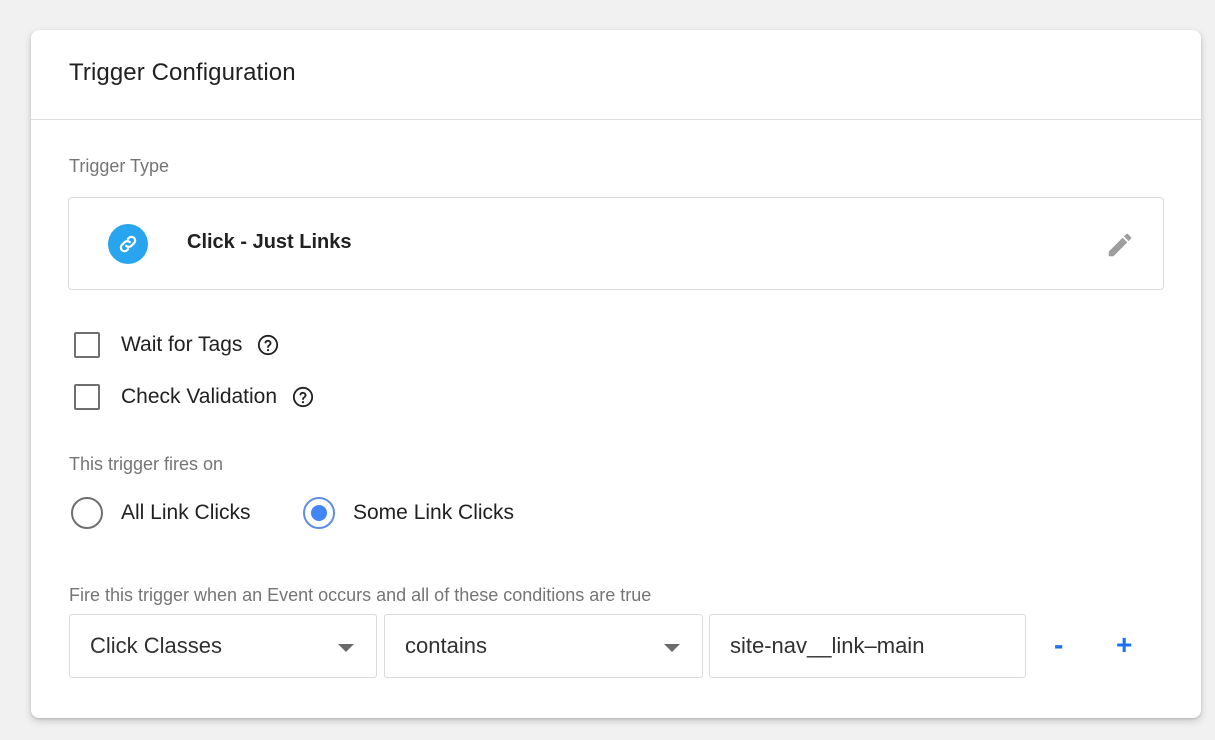 The image size is (1215, 740). Describe the element at coordinates (1124, 645) in the screenshot. I see `add-condition-button: +` at that location.